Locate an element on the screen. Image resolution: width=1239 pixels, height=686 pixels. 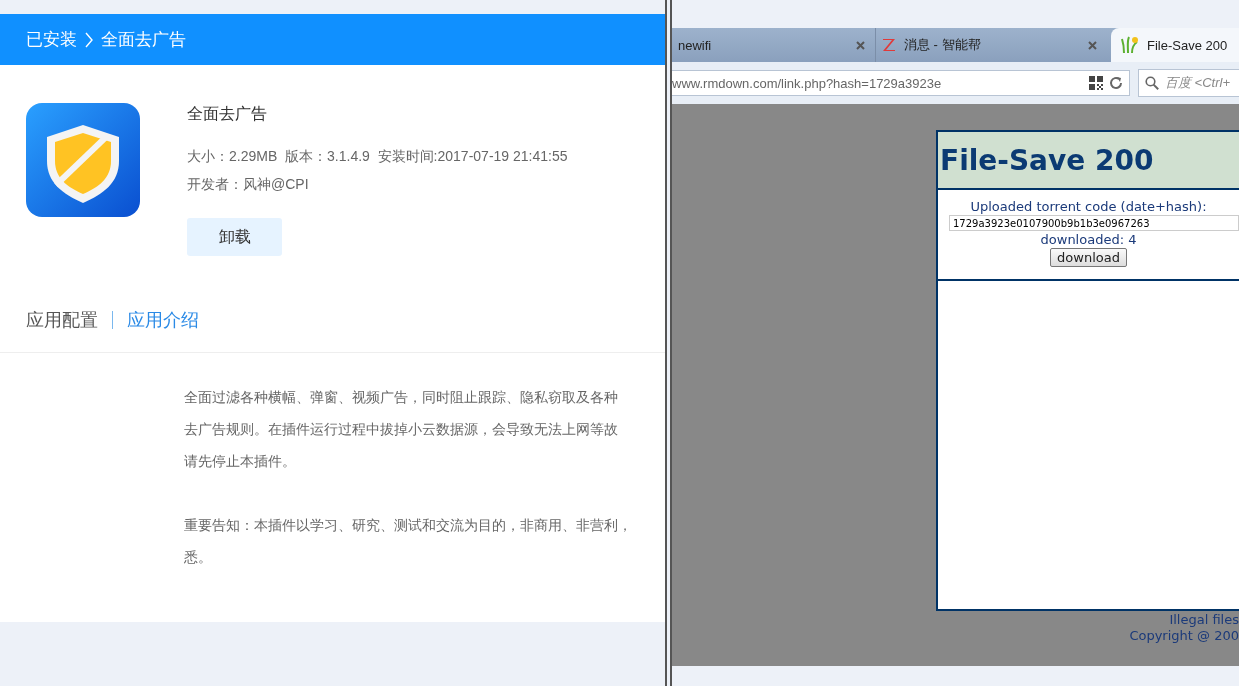
upload-label: Uploaded torrent code (date+hash): is located at coordinates (1088, 206).